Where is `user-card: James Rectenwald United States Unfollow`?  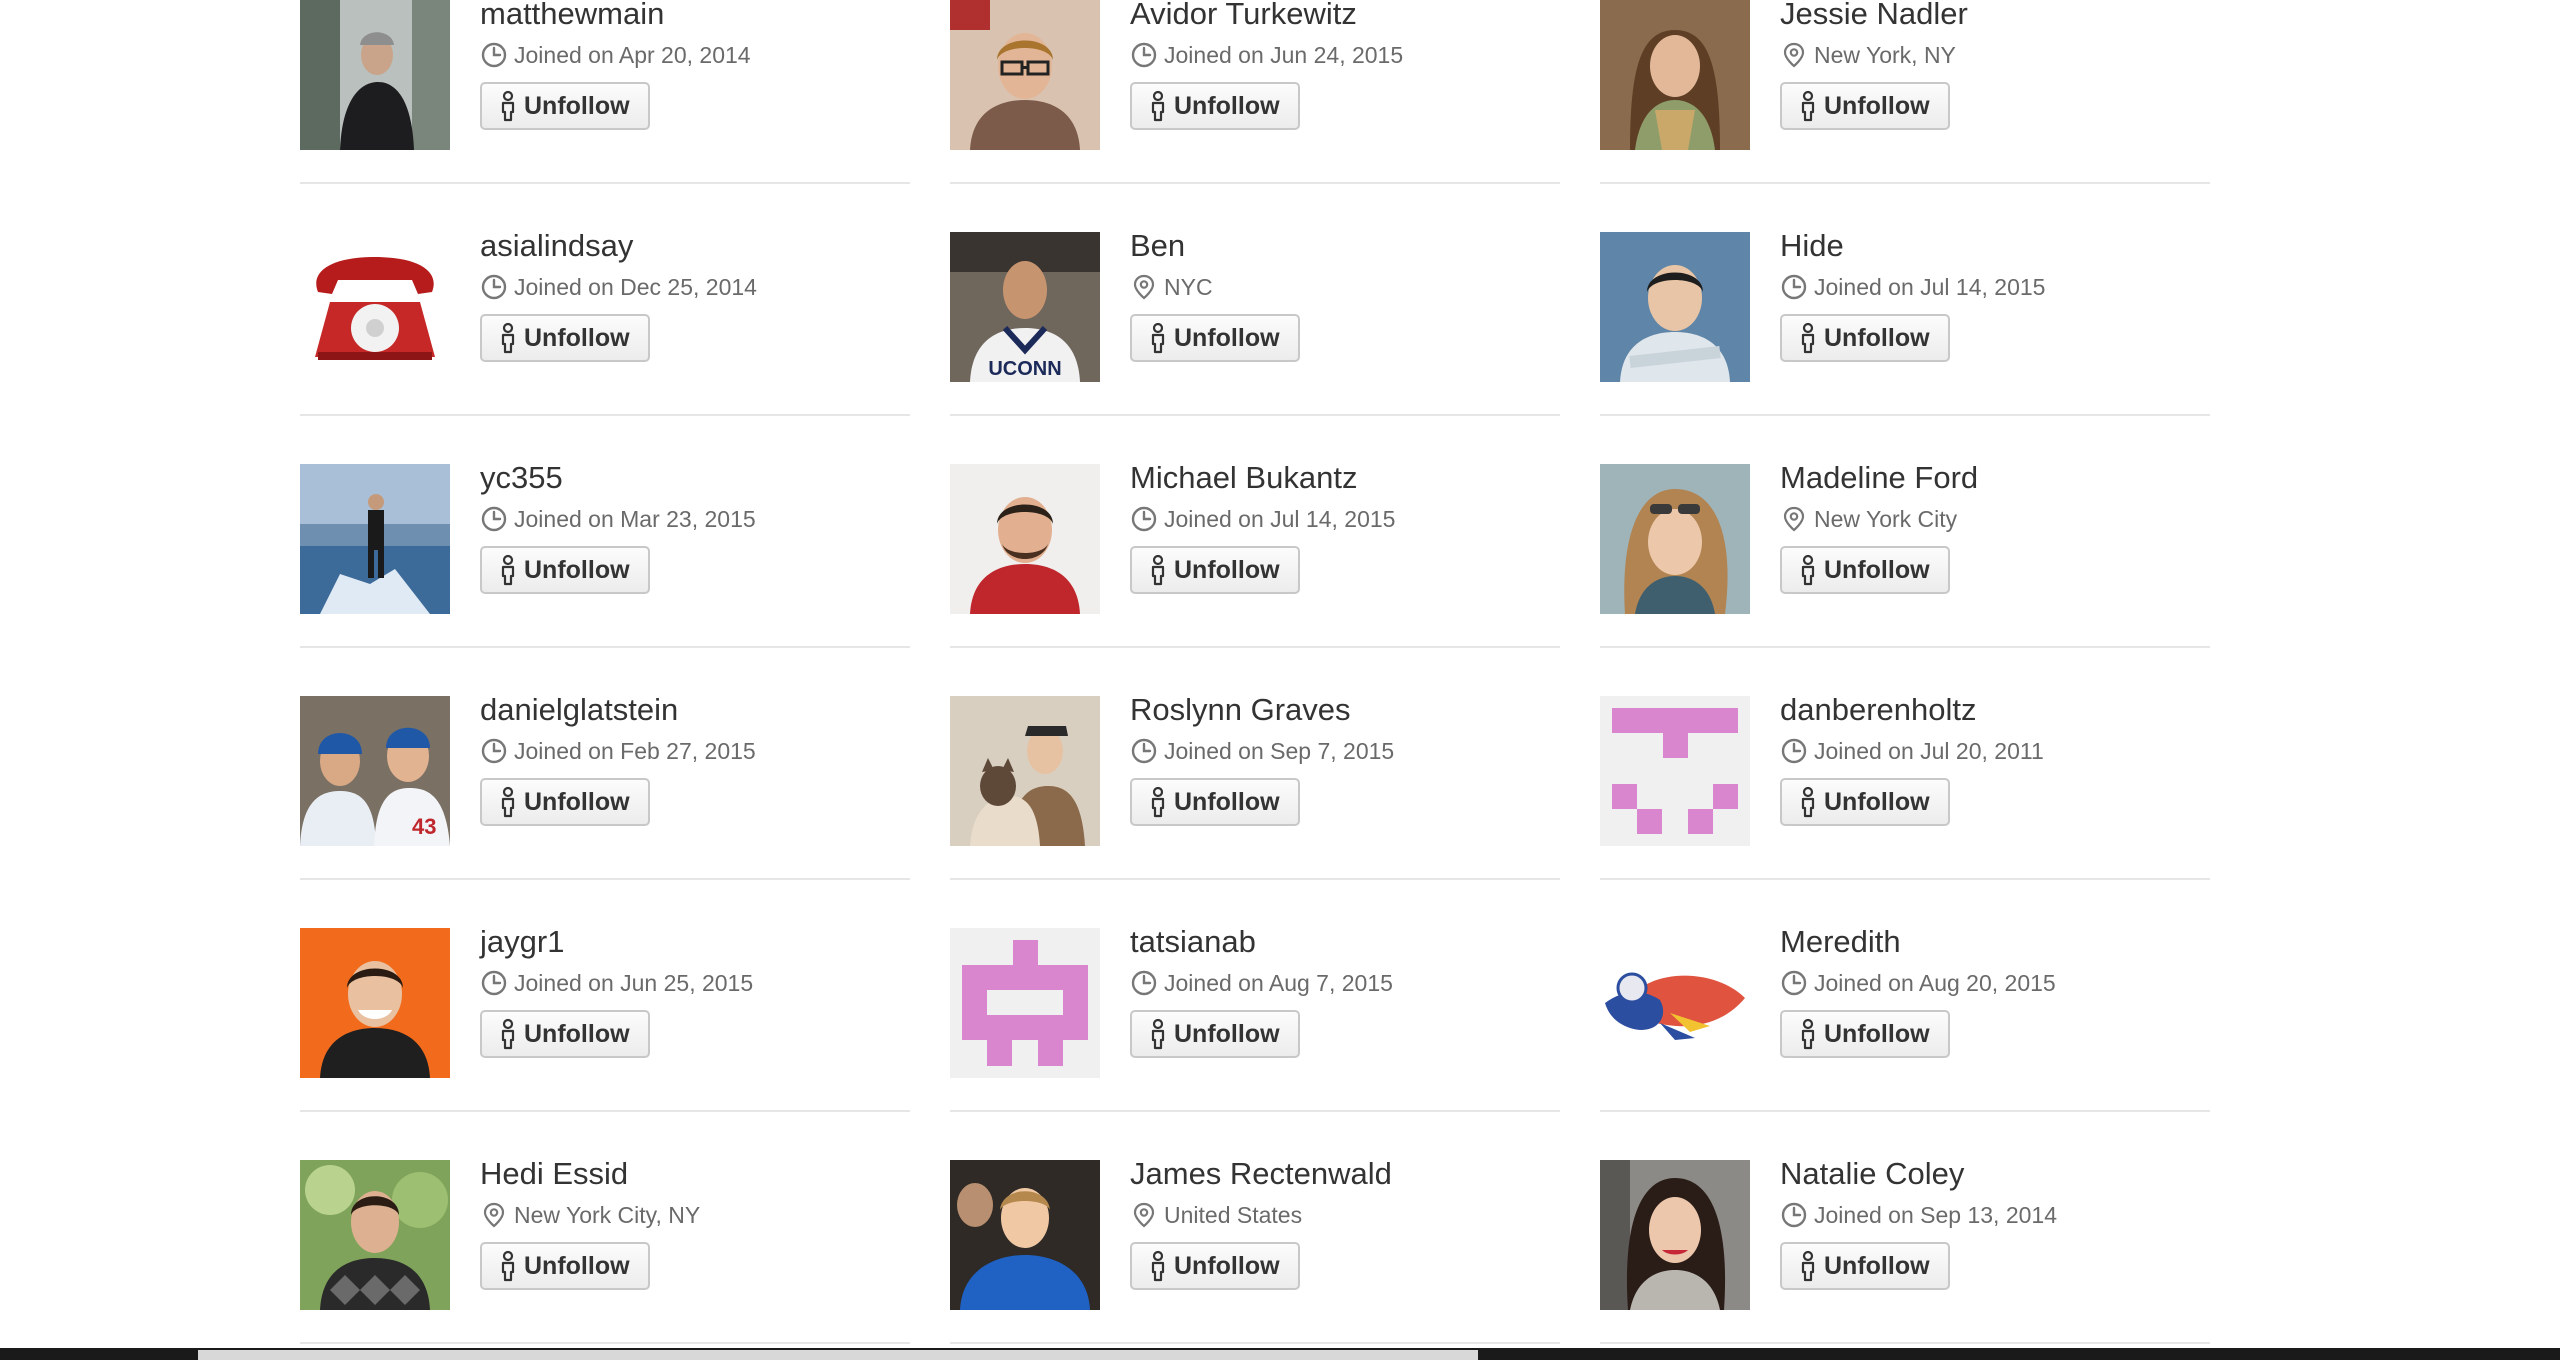
user-card: James Rectenwald United States Unfollow is located at coordinates (1255, 1228).